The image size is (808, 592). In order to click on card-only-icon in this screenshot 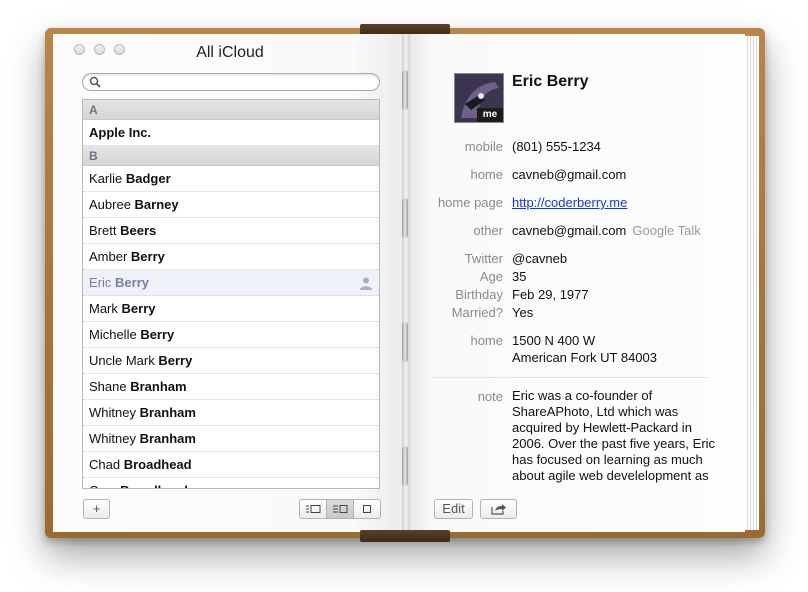, I will do `click(367, 509)`.